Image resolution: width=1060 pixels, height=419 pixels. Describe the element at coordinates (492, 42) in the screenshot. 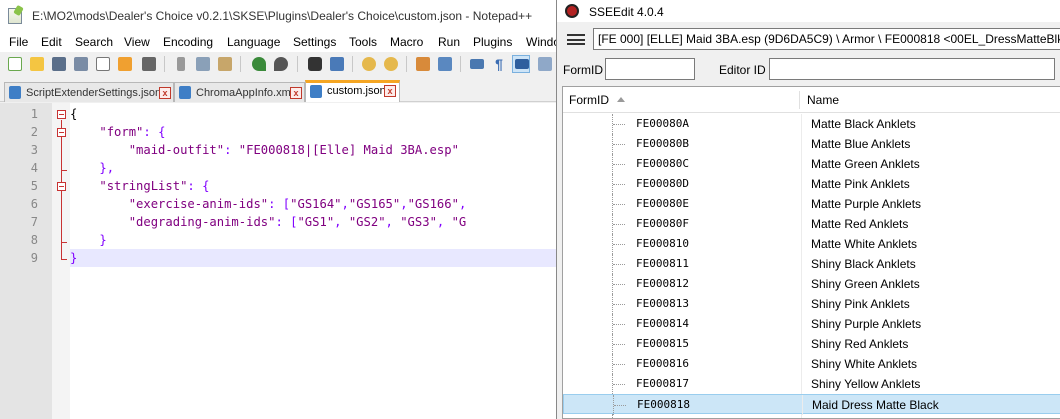

I see `menu-plugins: Plugins` at that location.